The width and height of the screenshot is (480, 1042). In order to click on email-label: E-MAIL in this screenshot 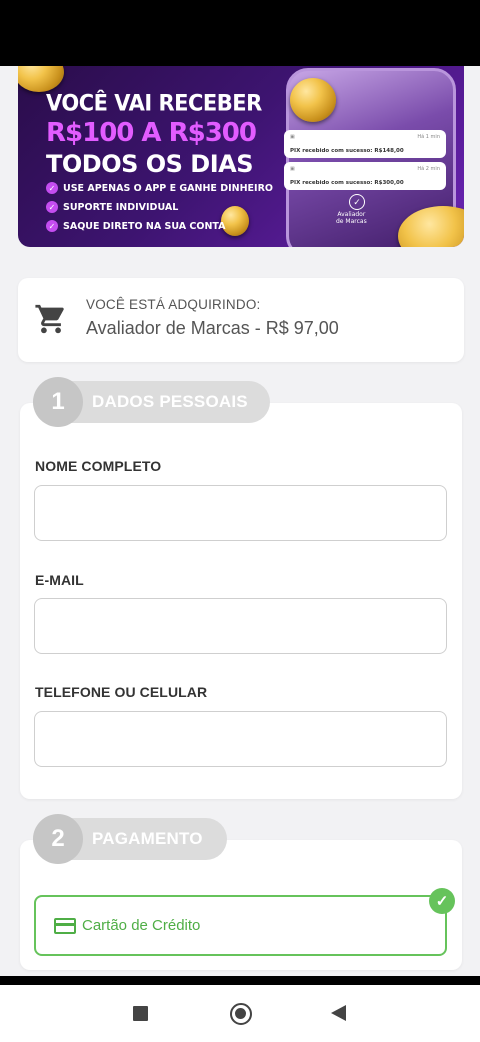, I will do `click(59, 580)`.